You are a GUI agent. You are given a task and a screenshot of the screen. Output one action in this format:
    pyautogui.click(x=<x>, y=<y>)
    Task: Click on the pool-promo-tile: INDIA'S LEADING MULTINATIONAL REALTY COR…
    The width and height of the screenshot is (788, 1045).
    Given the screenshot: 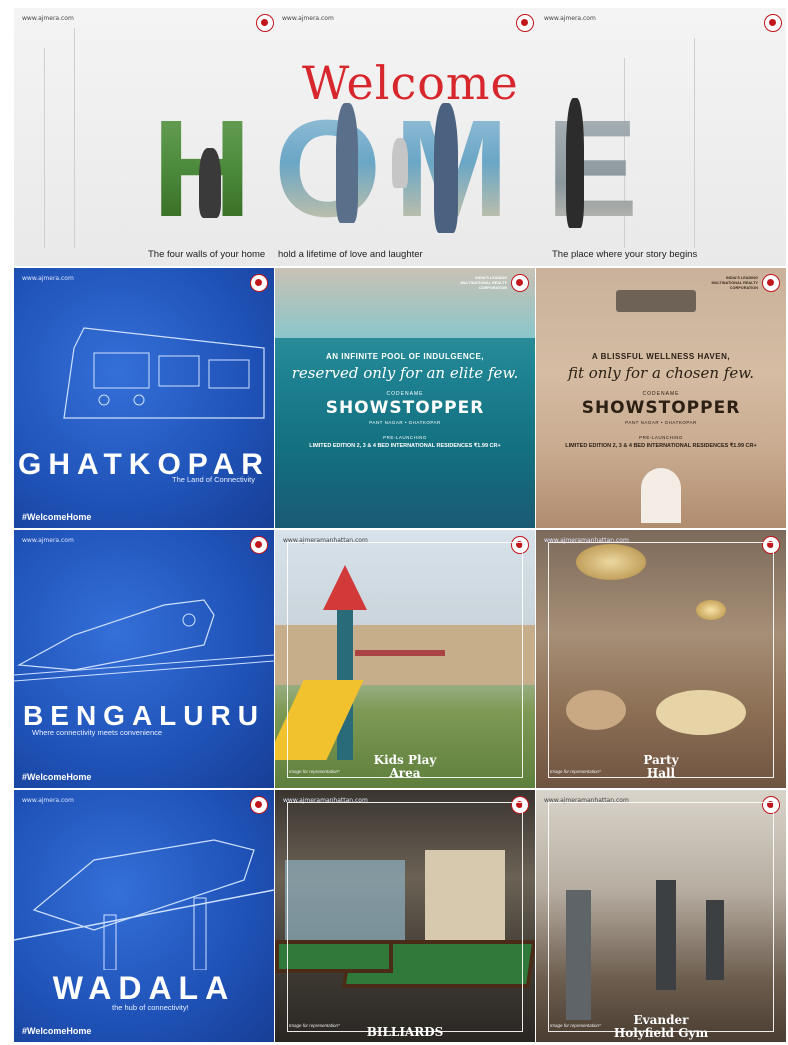 What is the action you would take?
    pyautogui.click(x=405, y=398)
    